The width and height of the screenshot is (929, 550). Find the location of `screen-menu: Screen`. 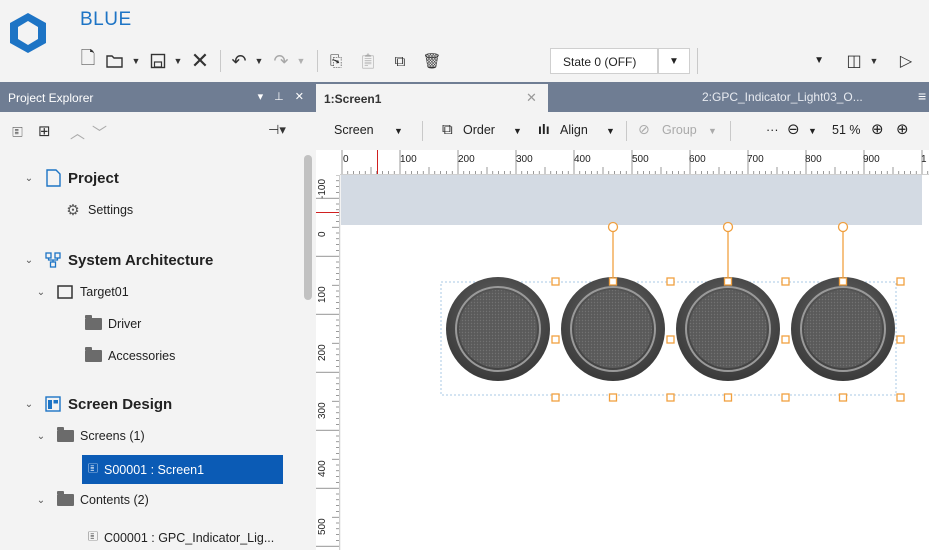

screen-menu: Screen is located at coordinates (354, 130).